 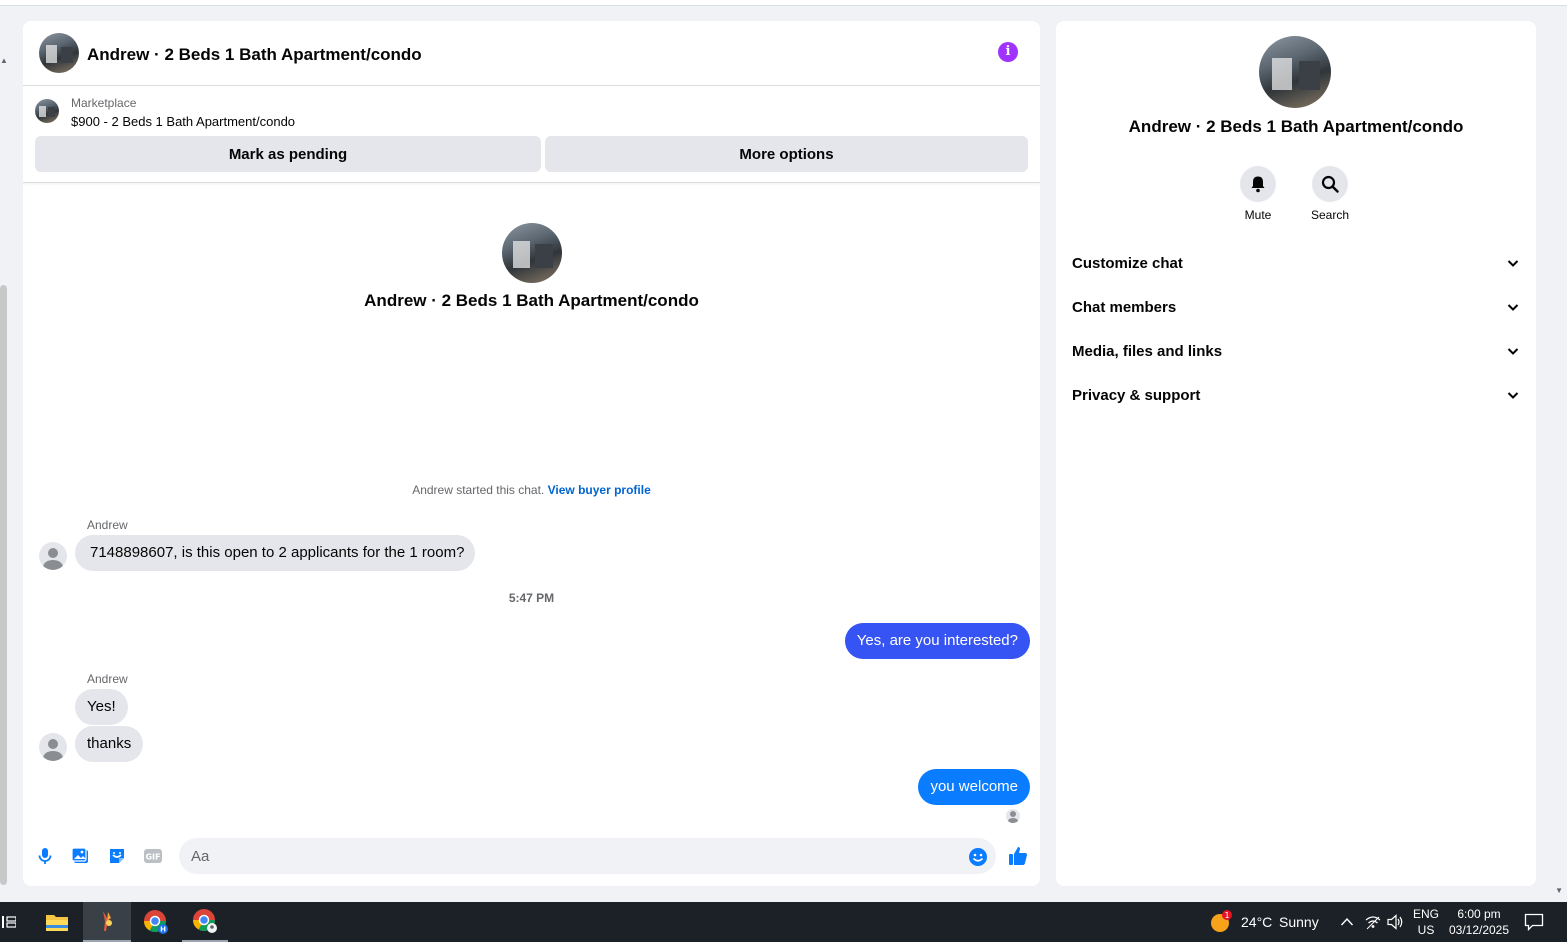 I want to click on intro-avatar, so click(x=532, y=253).